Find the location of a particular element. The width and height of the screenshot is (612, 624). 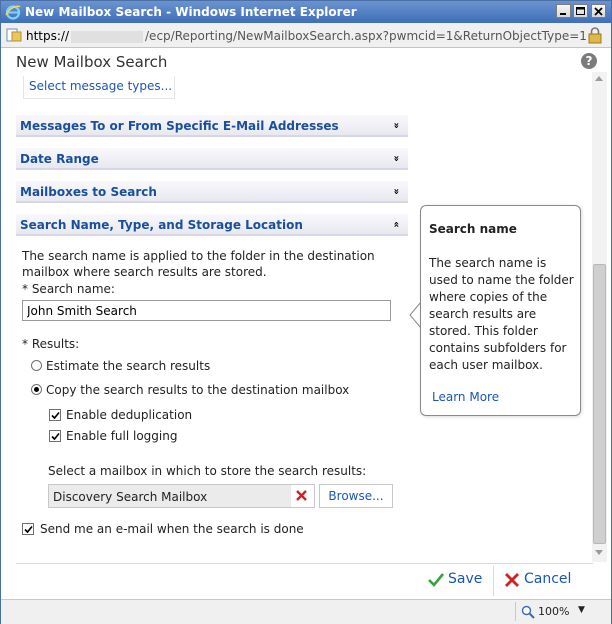

scrollbar-thumb is located at coordinates (599, 404).